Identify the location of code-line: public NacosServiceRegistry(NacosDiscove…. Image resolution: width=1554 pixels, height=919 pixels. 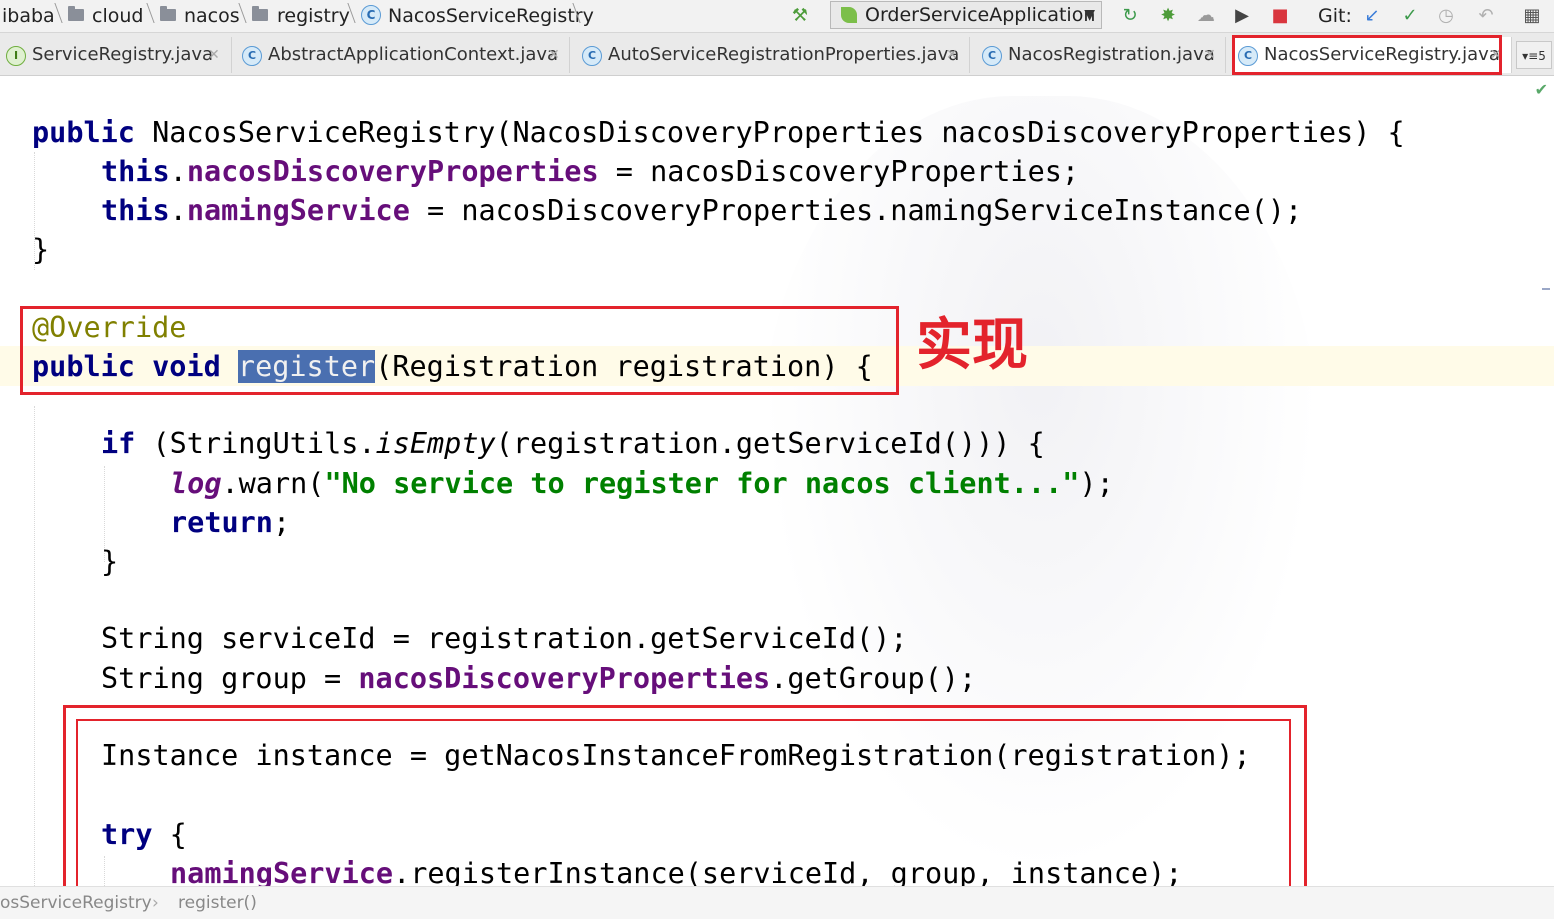
(718, 132).